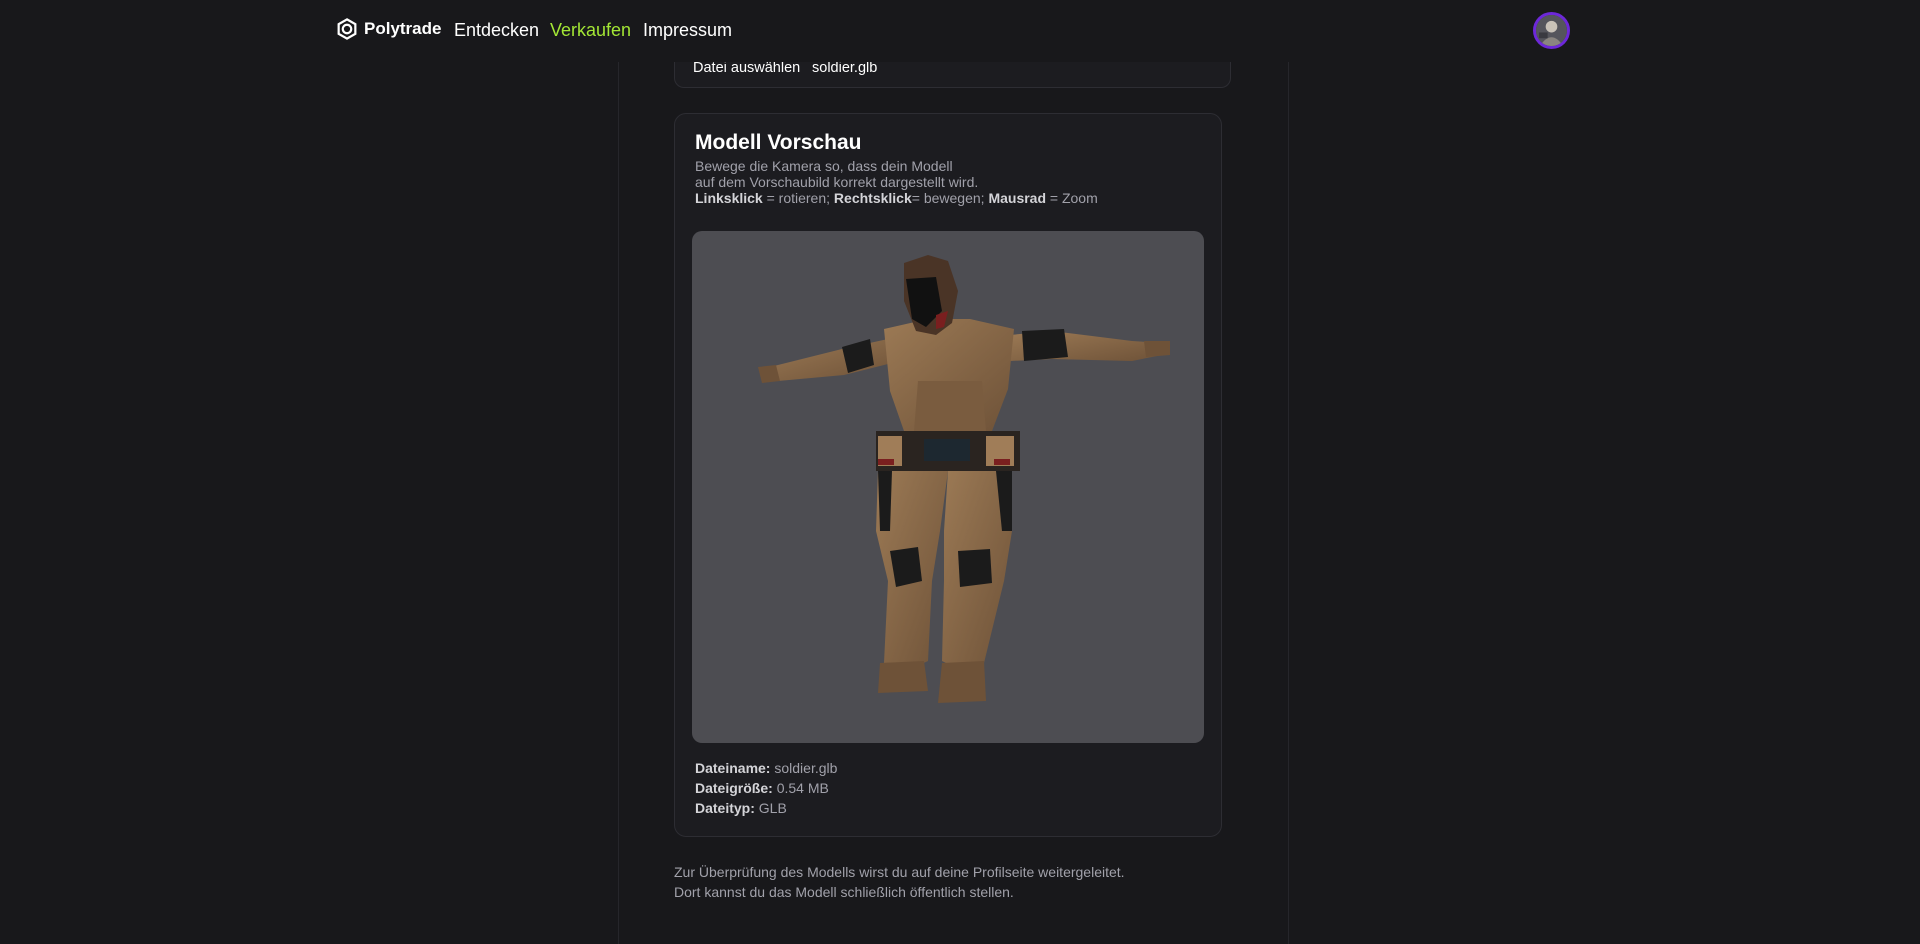  I want to click on top-navigation: Polytrade Entdecken Verkaufen Impressum, so click(960, 31).